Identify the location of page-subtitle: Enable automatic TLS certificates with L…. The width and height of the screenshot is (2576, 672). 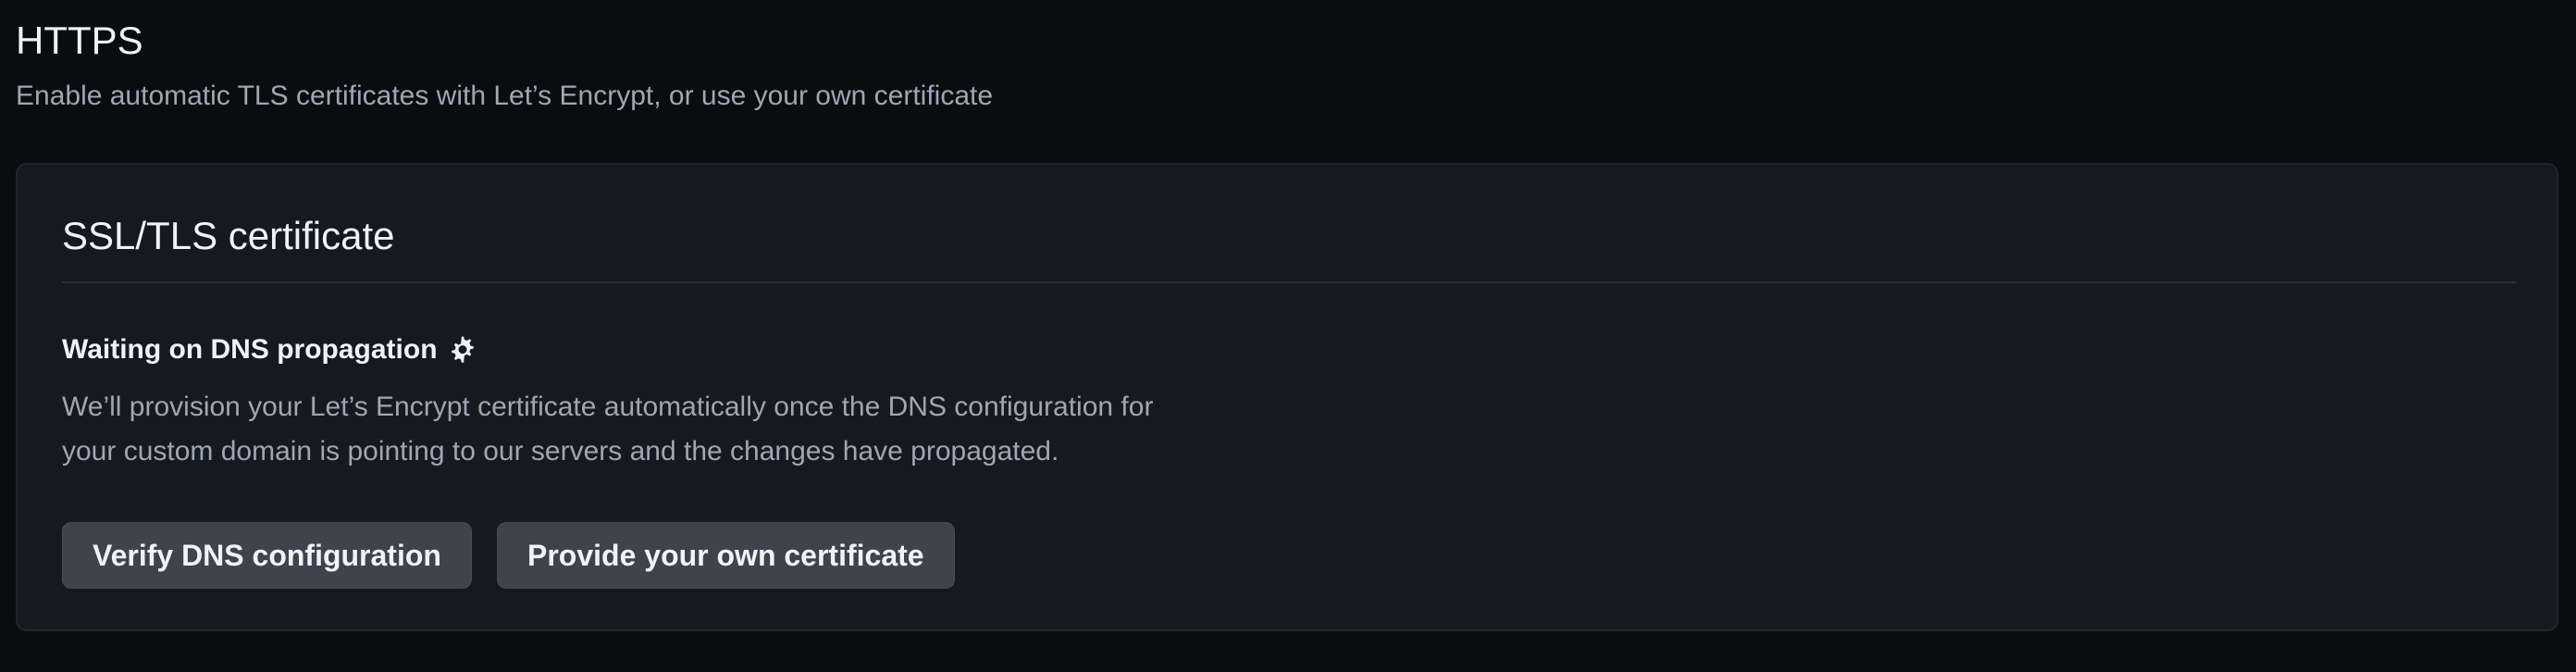
(505, 96).